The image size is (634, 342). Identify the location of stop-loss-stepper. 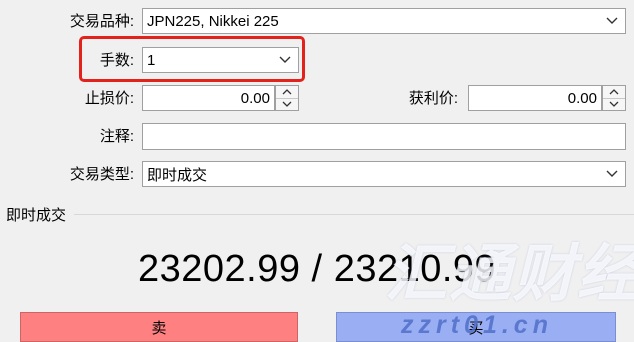
(287, 98).